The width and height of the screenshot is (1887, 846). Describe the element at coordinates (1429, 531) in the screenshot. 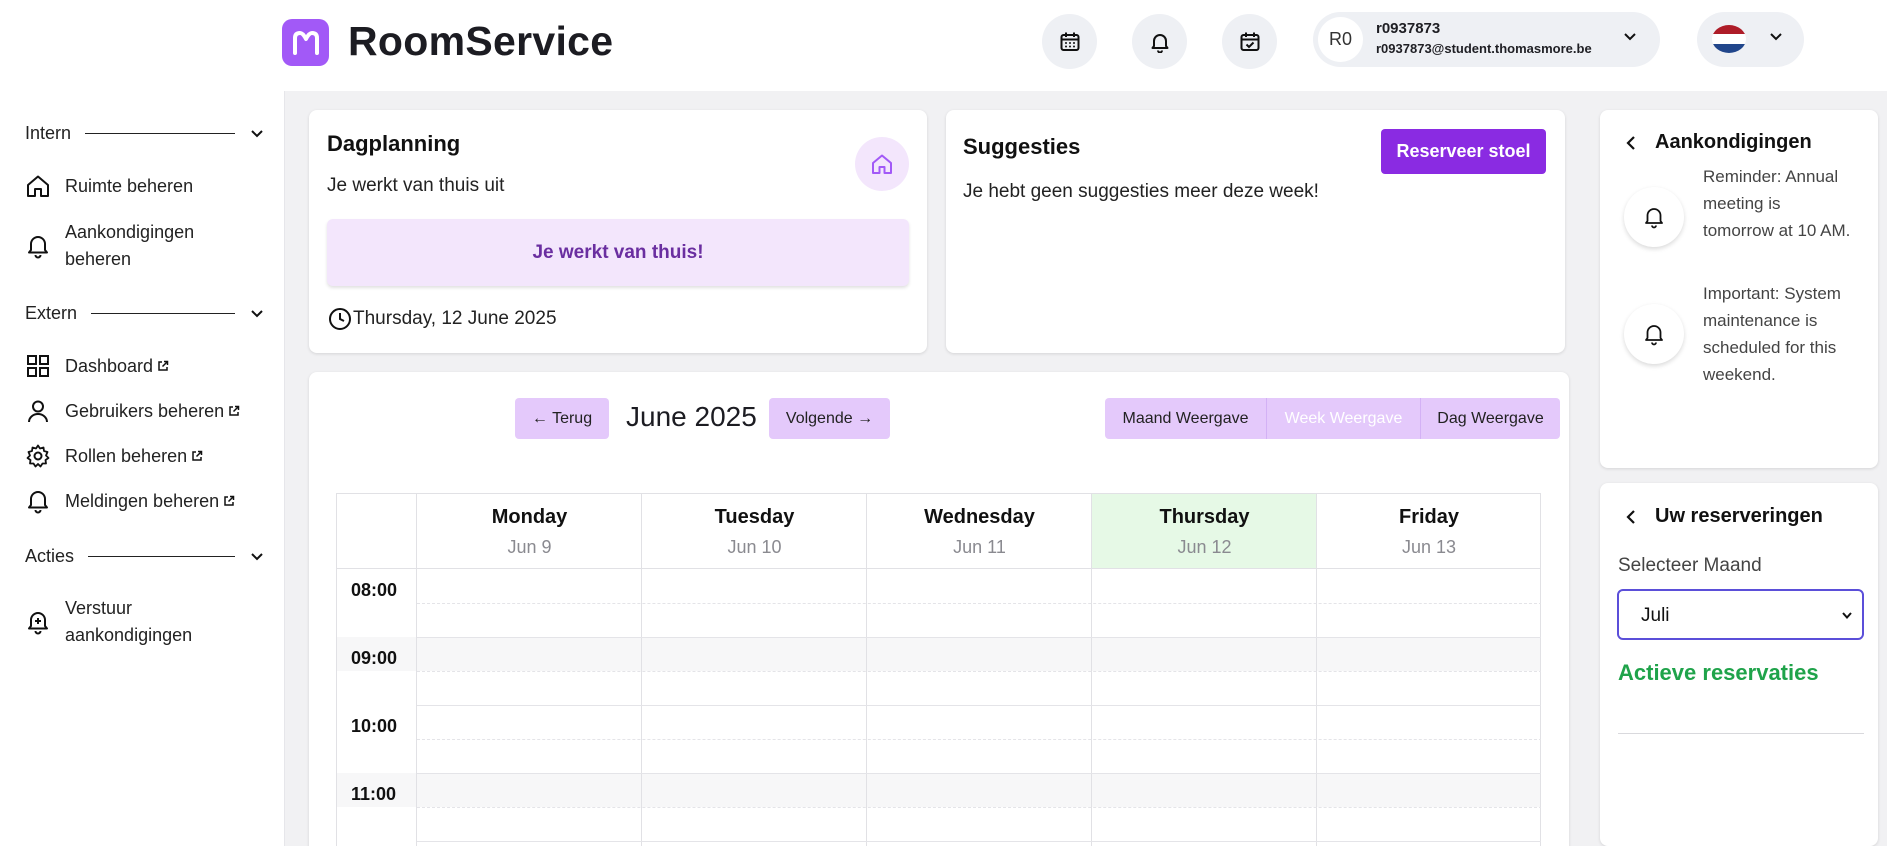

I see `day-header-friday: Friday Jun 13` at that location.